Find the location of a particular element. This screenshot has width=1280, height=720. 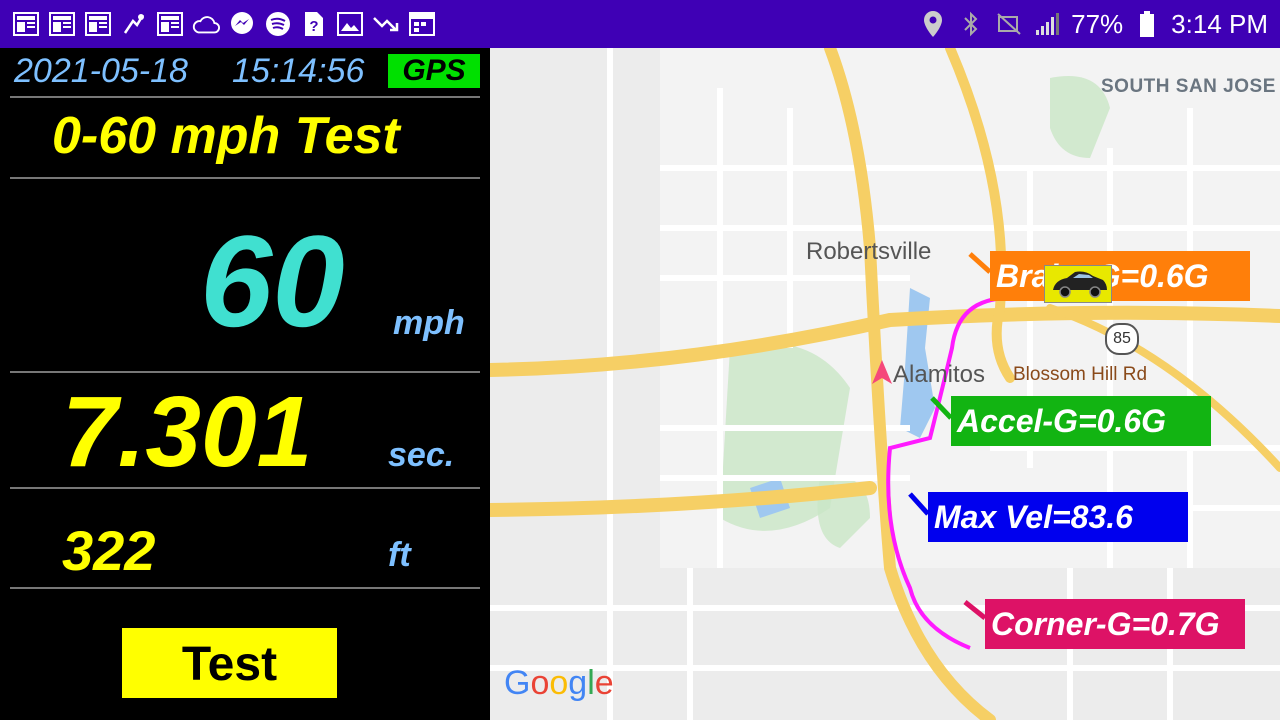

map-label-robertsville: Robertsville is located at coordinates (869, 251).